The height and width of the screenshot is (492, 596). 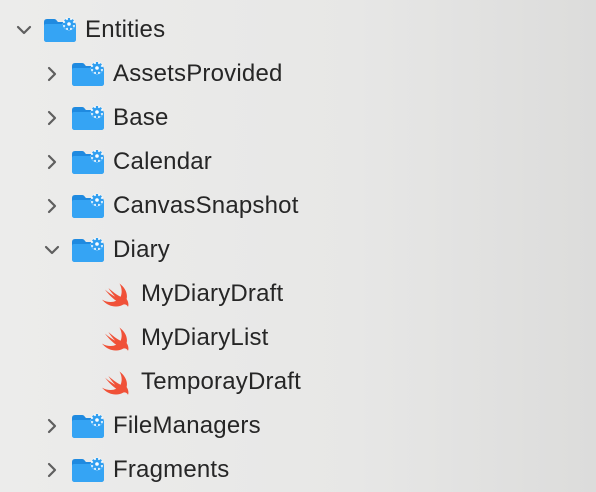 What do you see at coordinates (142, 249) in the screenshot?
I see `group-label: Diary` at bounding box center [142, 249].